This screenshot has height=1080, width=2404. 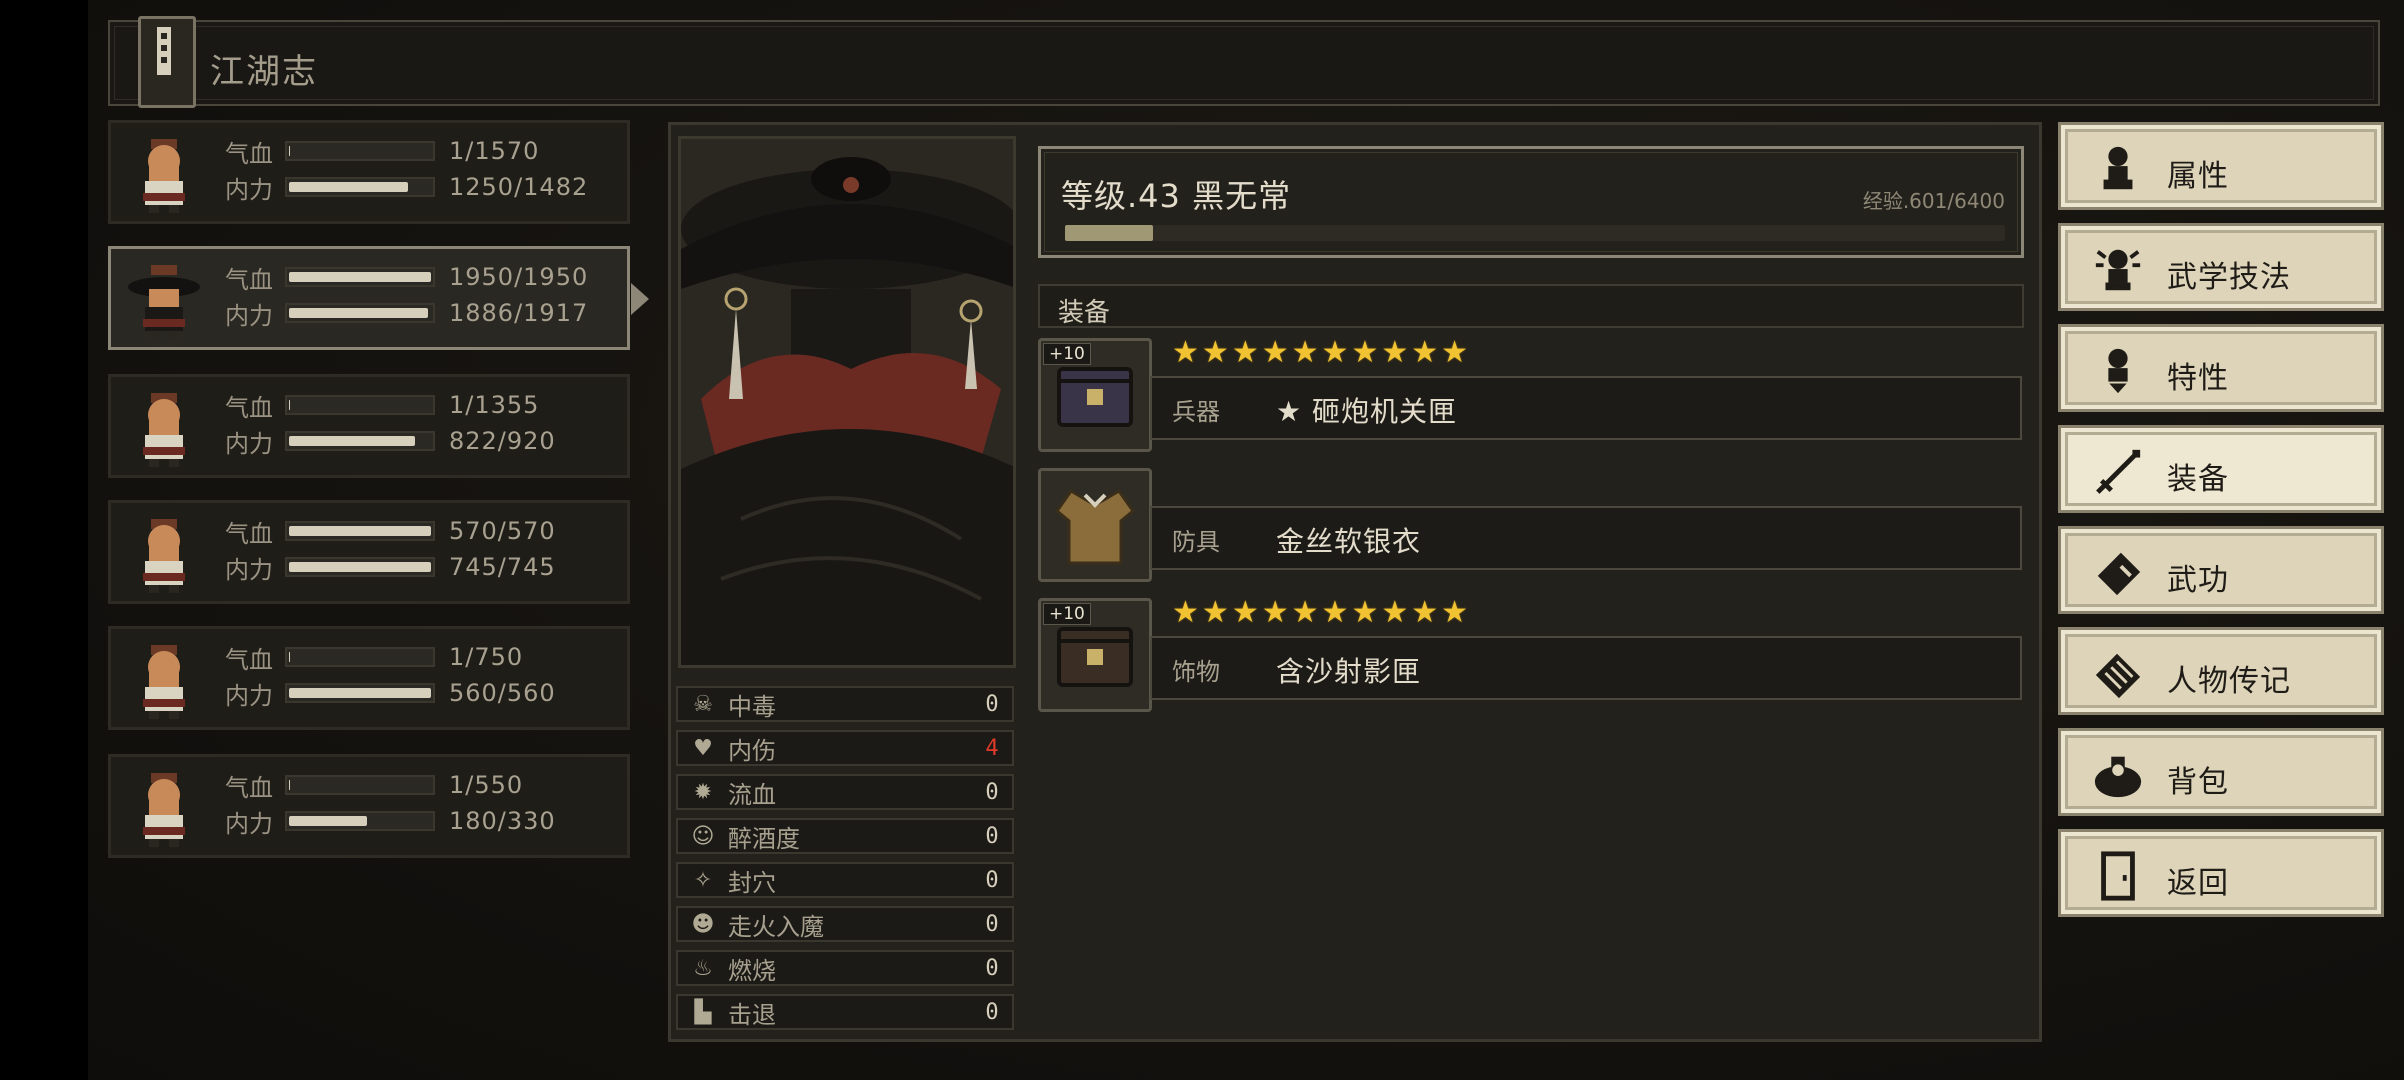 I want to click on menu-button: 返回, so click(x=2221, y=873).